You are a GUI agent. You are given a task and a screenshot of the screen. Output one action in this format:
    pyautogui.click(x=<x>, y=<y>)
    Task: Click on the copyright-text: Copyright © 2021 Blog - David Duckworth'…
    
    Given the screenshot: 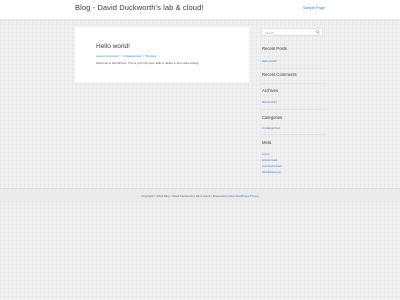 What is the action you would take?
    pyautogui.click(x=184, y=196)
    